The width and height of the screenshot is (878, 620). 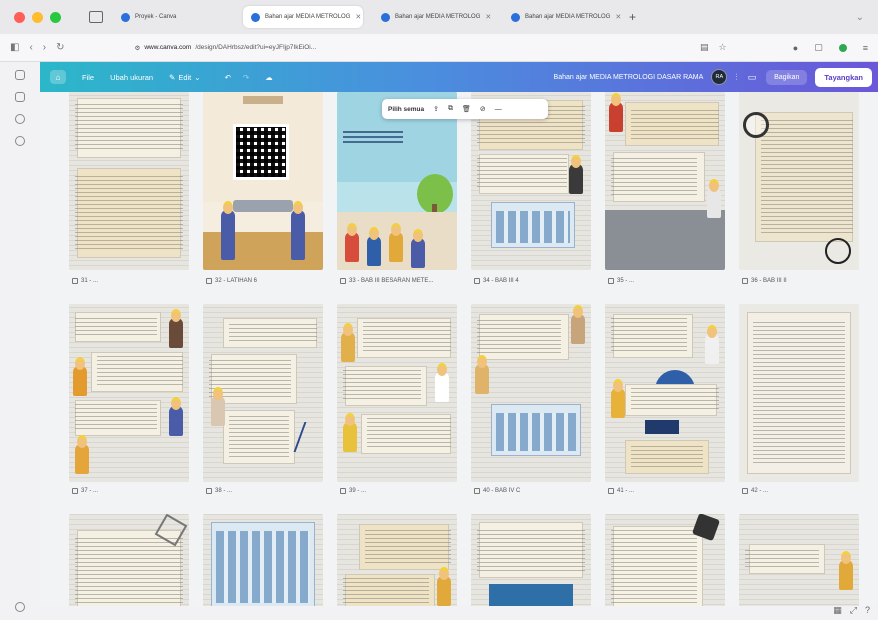 I want to click on tab-proyek: Proyek - Canva, so click(x=173, y=17).